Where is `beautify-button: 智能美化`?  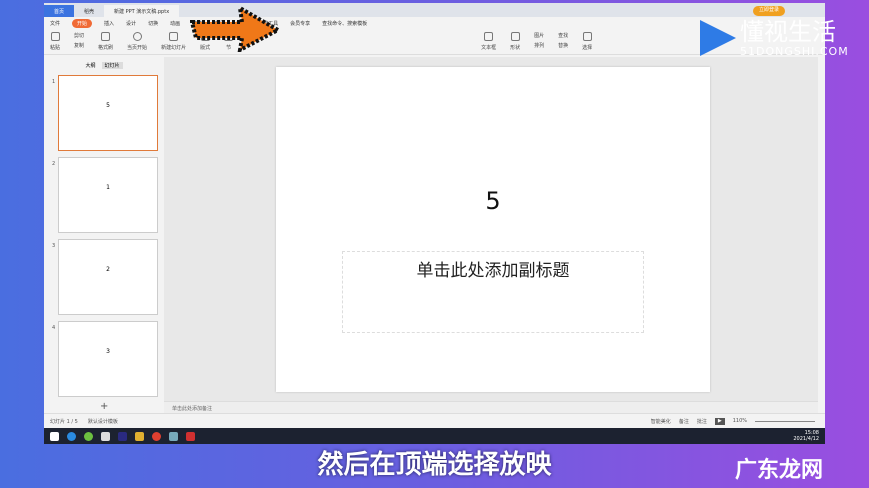
beautify-button: 智能美化 is located at coordinates (661, 421).